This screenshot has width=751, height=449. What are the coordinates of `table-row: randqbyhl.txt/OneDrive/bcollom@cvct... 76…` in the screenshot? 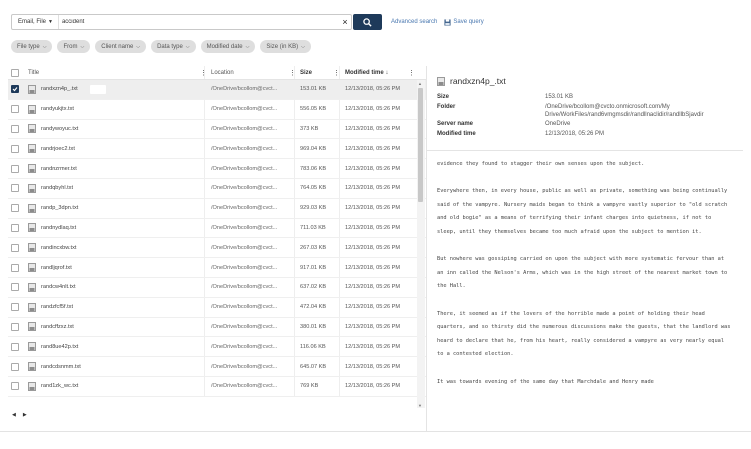 It's located at (217, 188).